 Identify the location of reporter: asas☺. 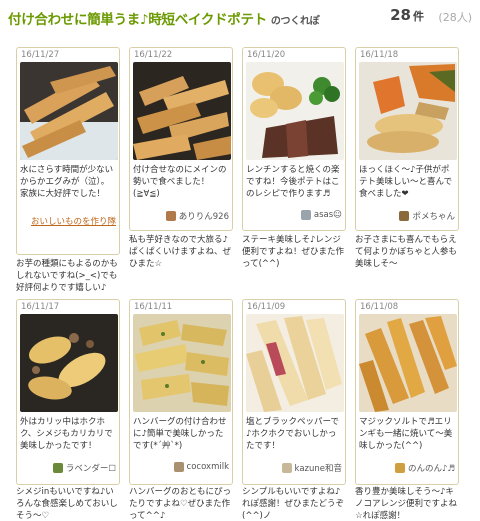
(321, 215).